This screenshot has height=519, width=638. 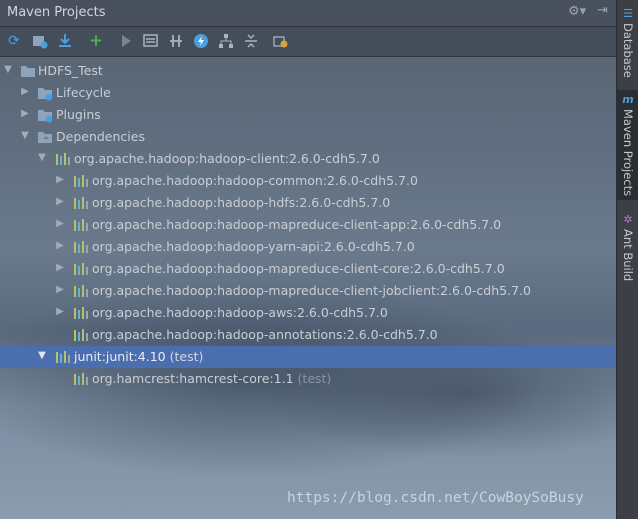 I want to click on generate-sources-icon, so click(x=40, y=41).